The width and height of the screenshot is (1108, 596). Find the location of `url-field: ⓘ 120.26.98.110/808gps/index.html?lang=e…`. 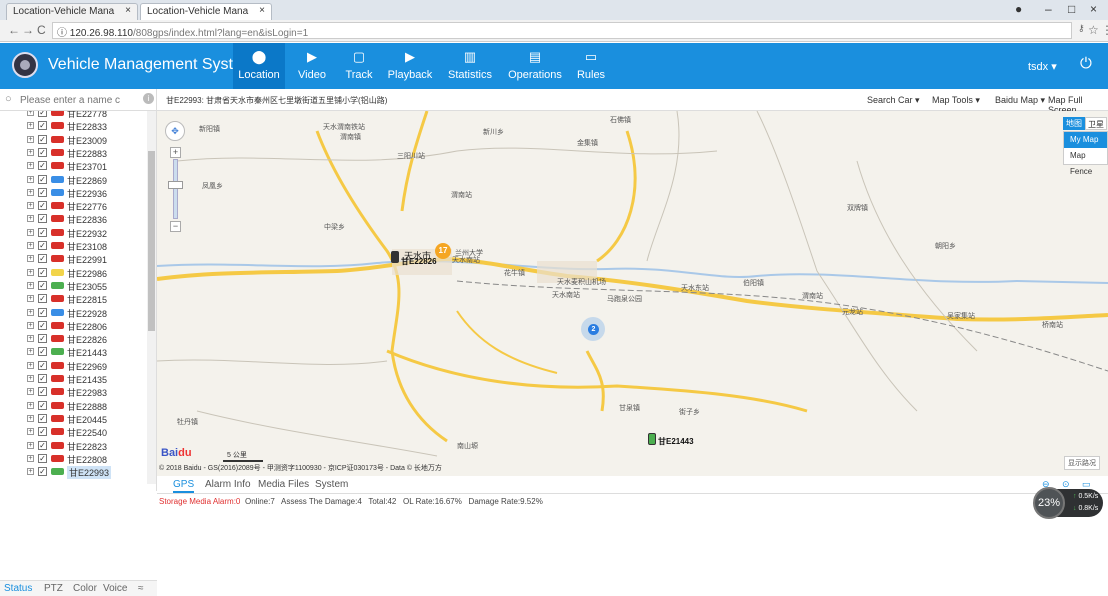

url-field: ⓘ 120.26.98.110/808gps/index.html?lang=e… is located at coordinates (562, 30).